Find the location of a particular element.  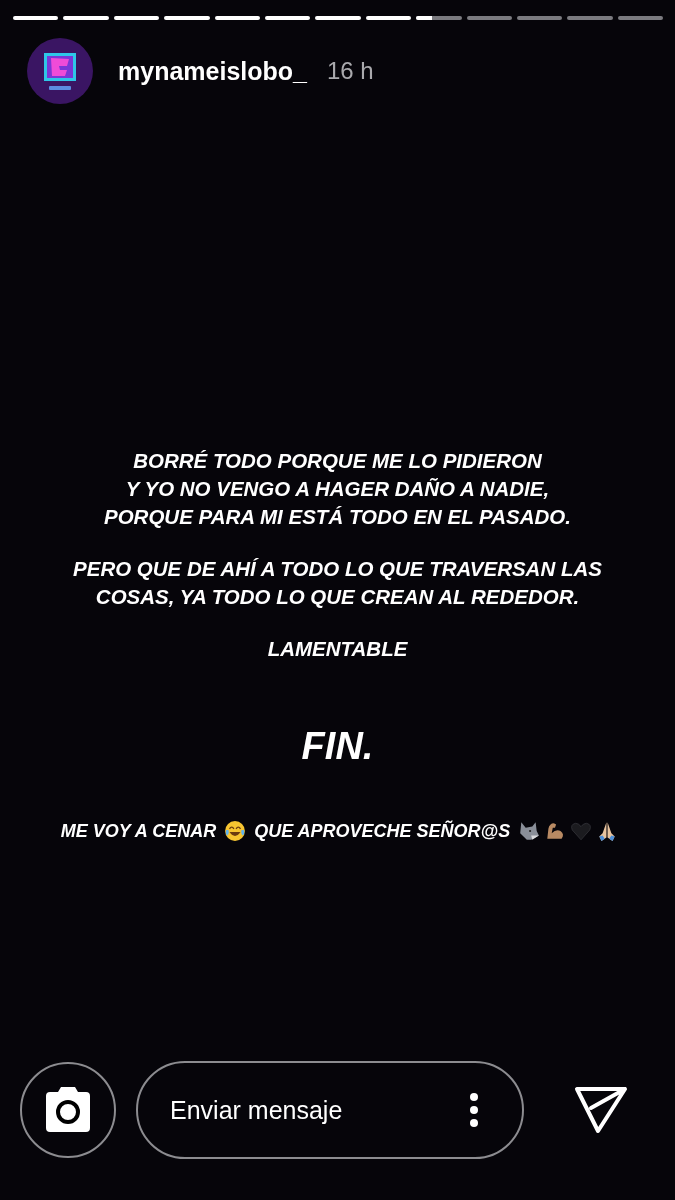

post-time: 16 h is located at coordinates (350, 71).